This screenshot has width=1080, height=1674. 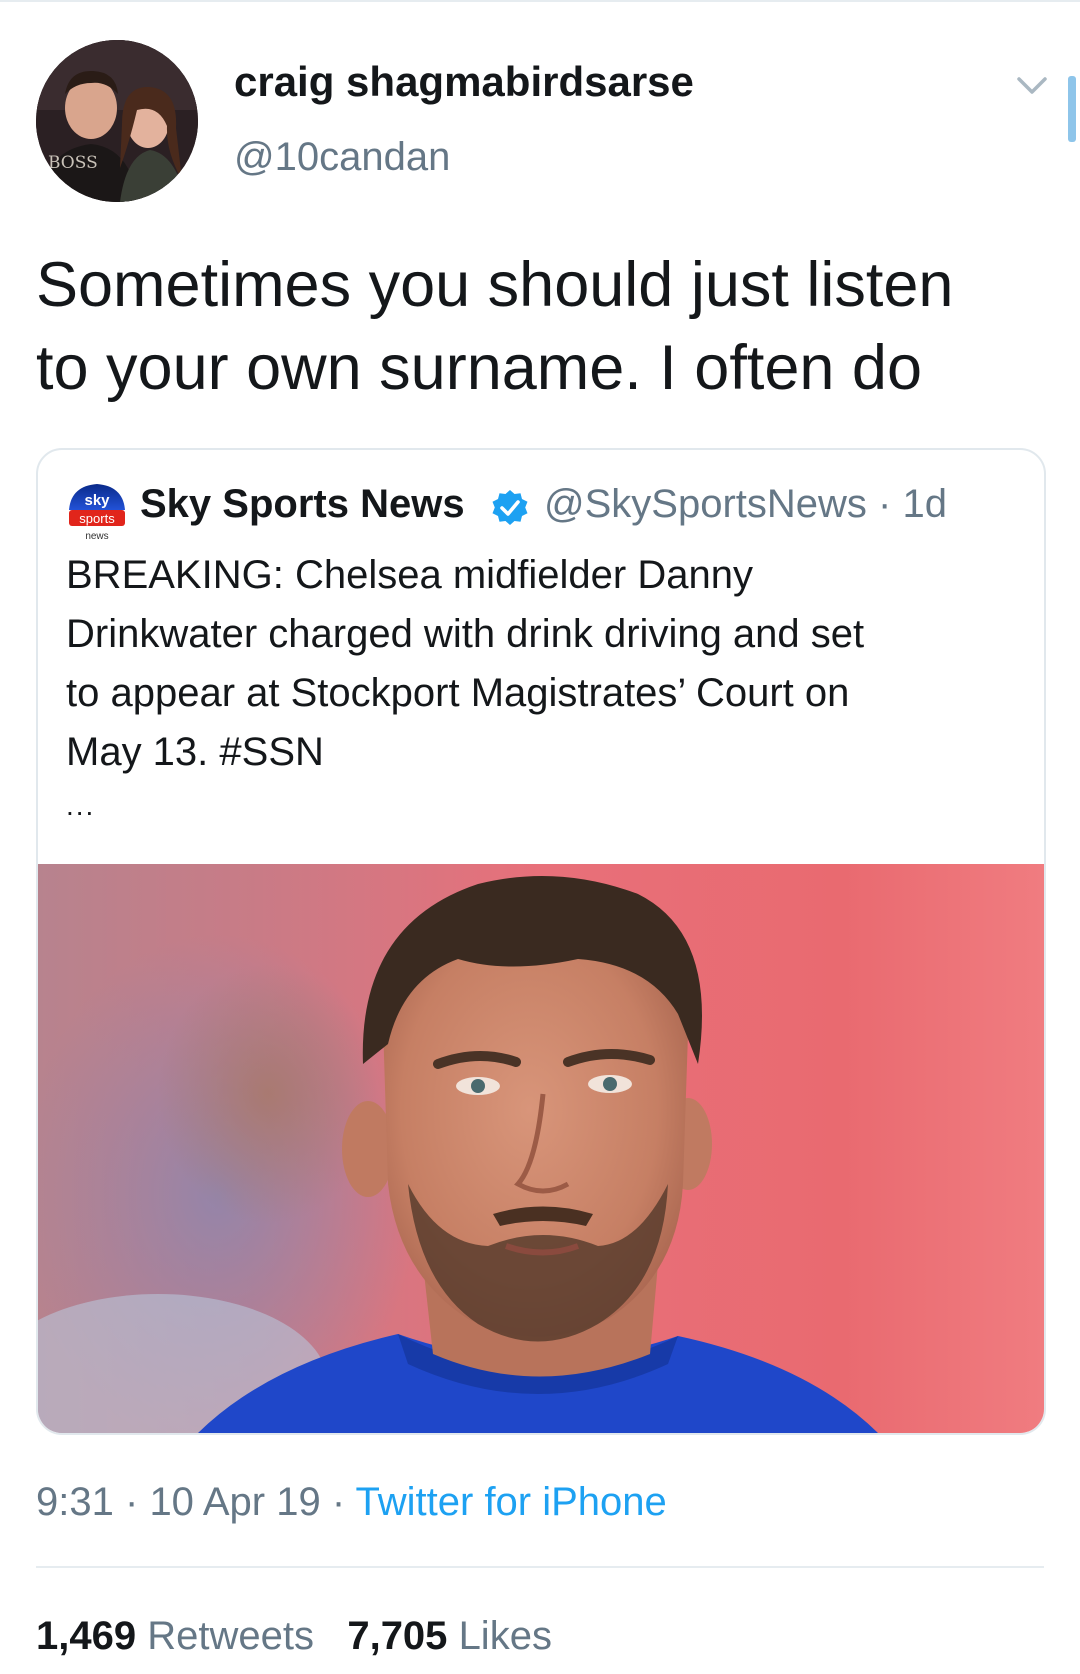 I want to click on avatar-photo: BOSS, so click(x=117, y=121).